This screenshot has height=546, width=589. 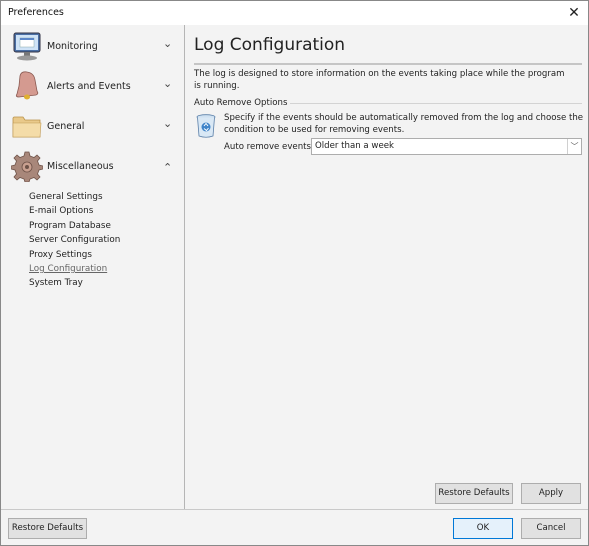 What do you see at coordinates (574, 13) in the screenshot?
I see `close-icon: ✕` at bounding box center [574, 13].